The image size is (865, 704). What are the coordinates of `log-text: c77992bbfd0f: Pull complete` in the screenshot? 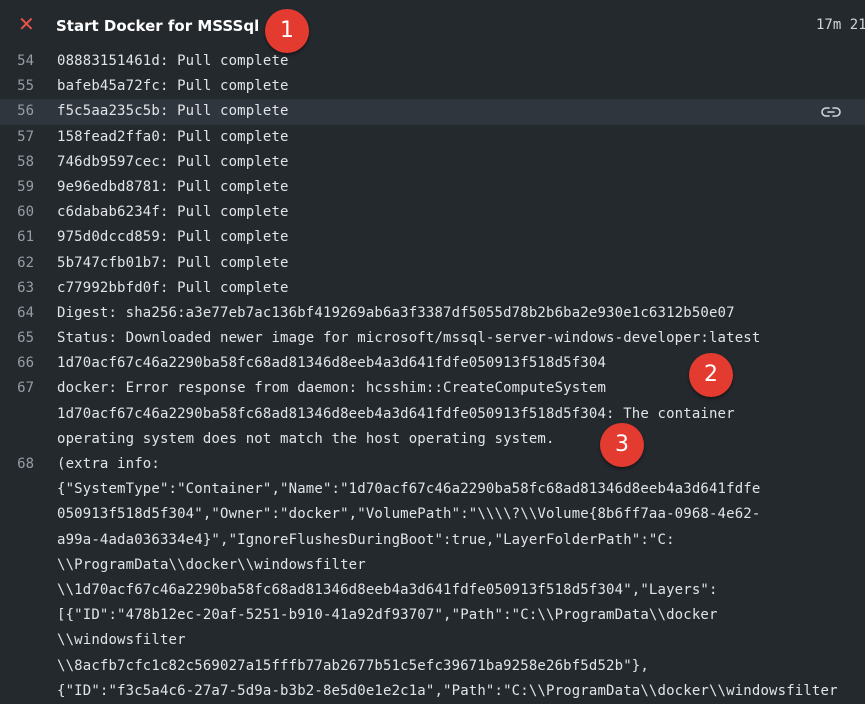 It's located at (173, 287).